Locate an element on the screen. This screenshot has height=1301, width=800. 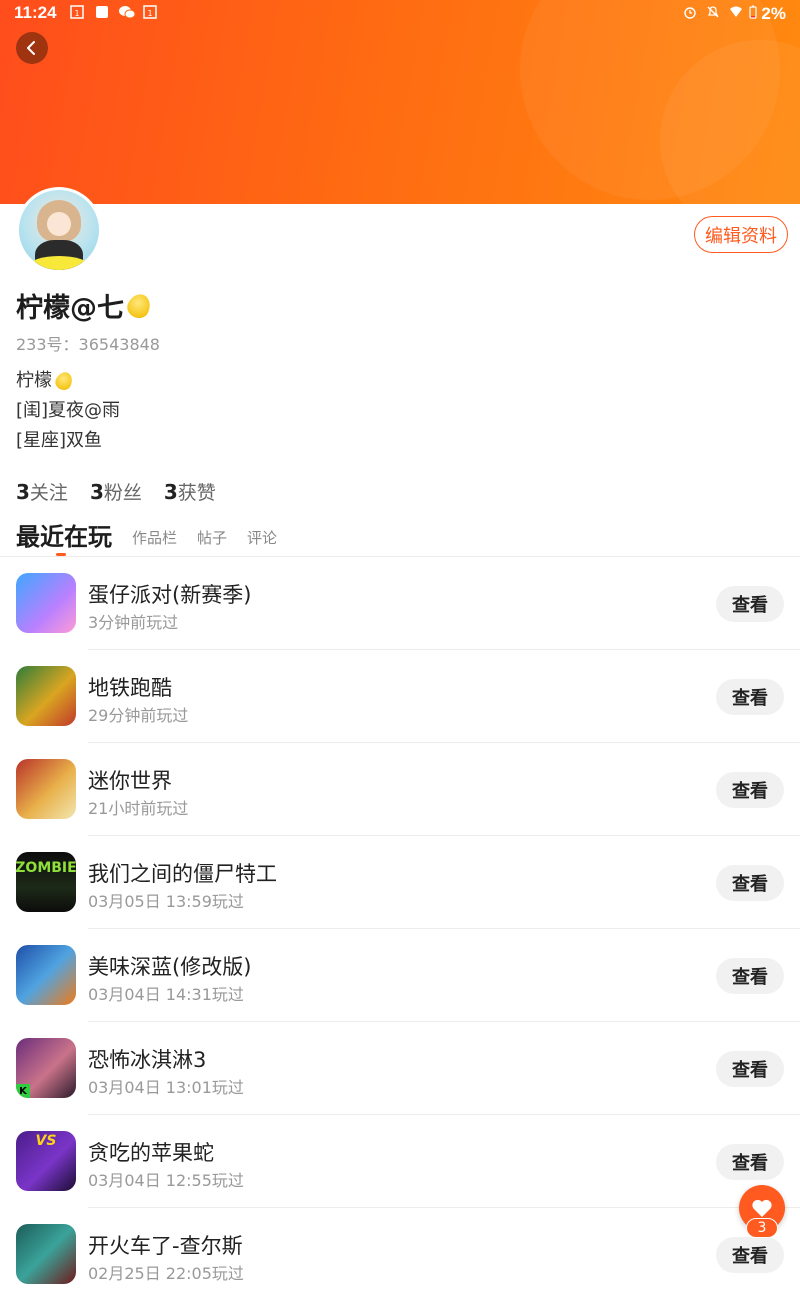
list-item: 开火车了-查尔斯 02月25日 22:05玩过 查看 is located at coordinates (400, 1254).